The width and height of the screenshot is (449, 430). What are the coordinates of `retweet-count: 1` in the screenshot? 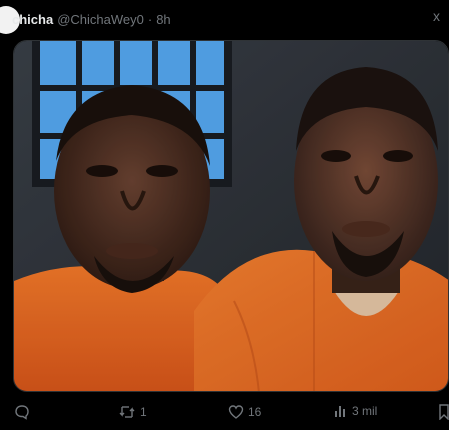 It's located at (143, 412).